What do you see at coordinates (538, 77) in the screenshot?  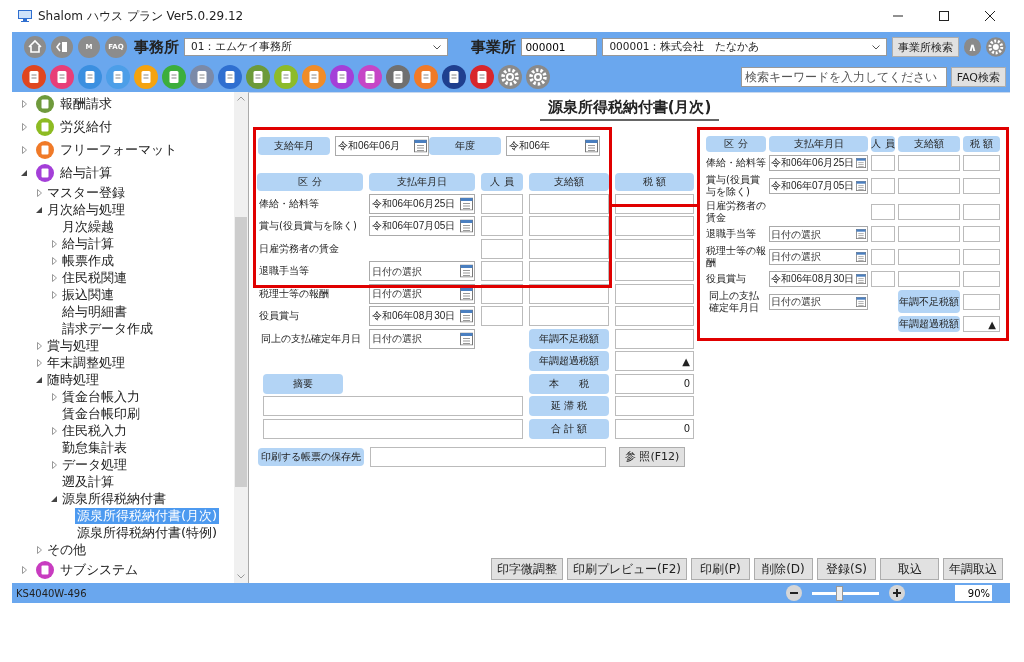 I see `gear-icon` at bounding box center [538, 77].